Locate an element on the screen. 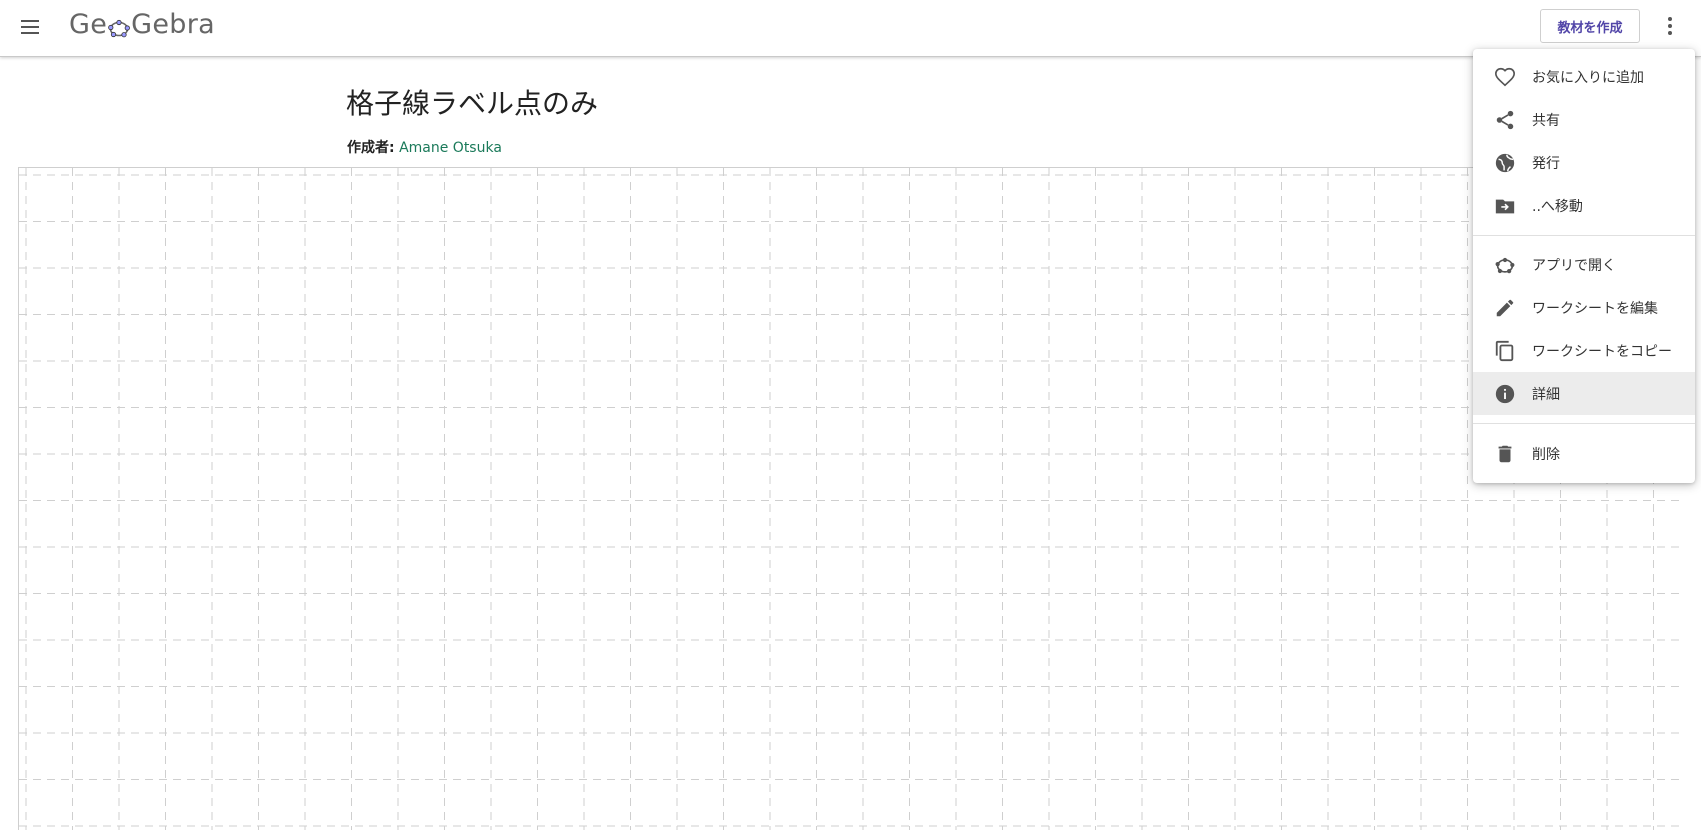 The width and height of the screenshot is (1701, 834). share-icon is located at coordinates (1505, 120).